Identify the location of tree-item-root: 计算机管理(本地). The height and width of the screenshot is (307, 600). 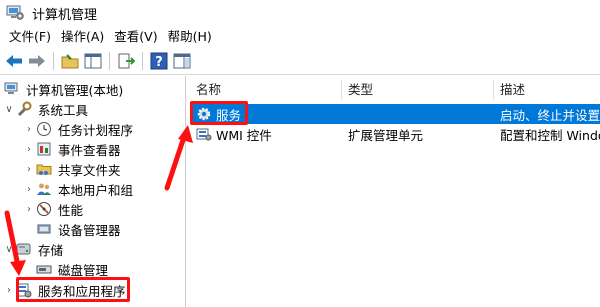
(64, 89).